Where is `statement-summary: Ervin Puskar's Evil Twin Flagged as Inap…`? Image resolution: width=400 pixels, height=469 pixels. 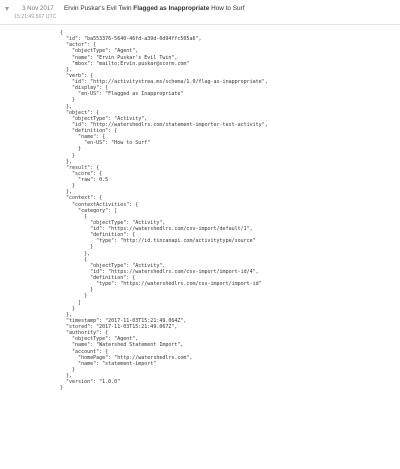
statement-summary: Ervin Puskar's Evil Twin Flagged as Inap… is located at coordinates (154, 8).